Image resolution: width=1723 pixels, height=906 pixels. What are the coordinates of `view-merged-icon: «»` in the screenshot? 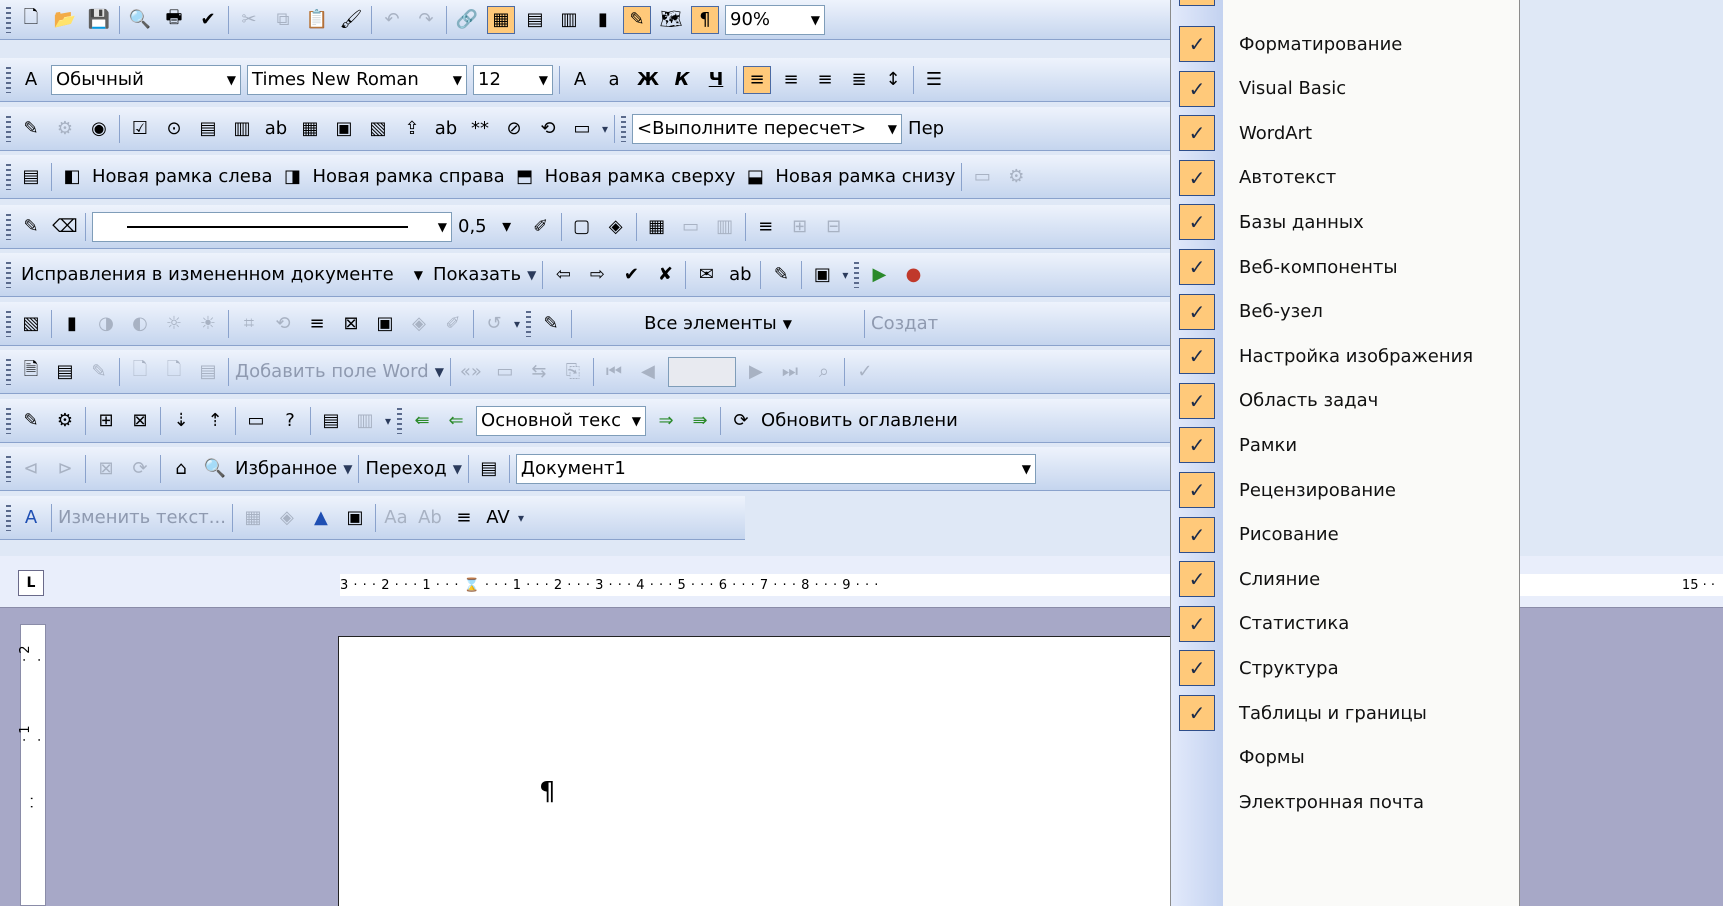 It's located at (471, 372).